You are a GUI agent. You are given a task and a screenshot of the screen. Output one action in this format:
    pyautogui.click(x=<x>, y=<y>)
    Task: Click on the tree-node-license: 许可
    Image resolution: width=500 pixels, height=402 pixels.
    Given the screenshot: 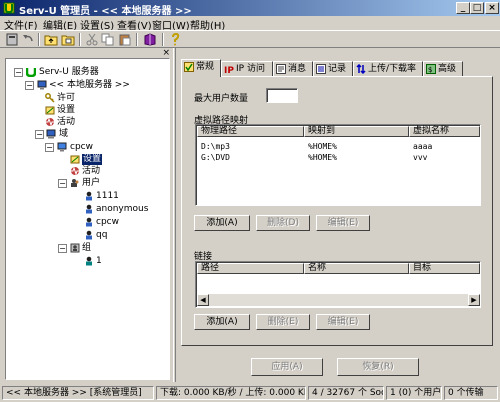 What is the action you would take?
    pyautogui.click(x=66, y=98)
    